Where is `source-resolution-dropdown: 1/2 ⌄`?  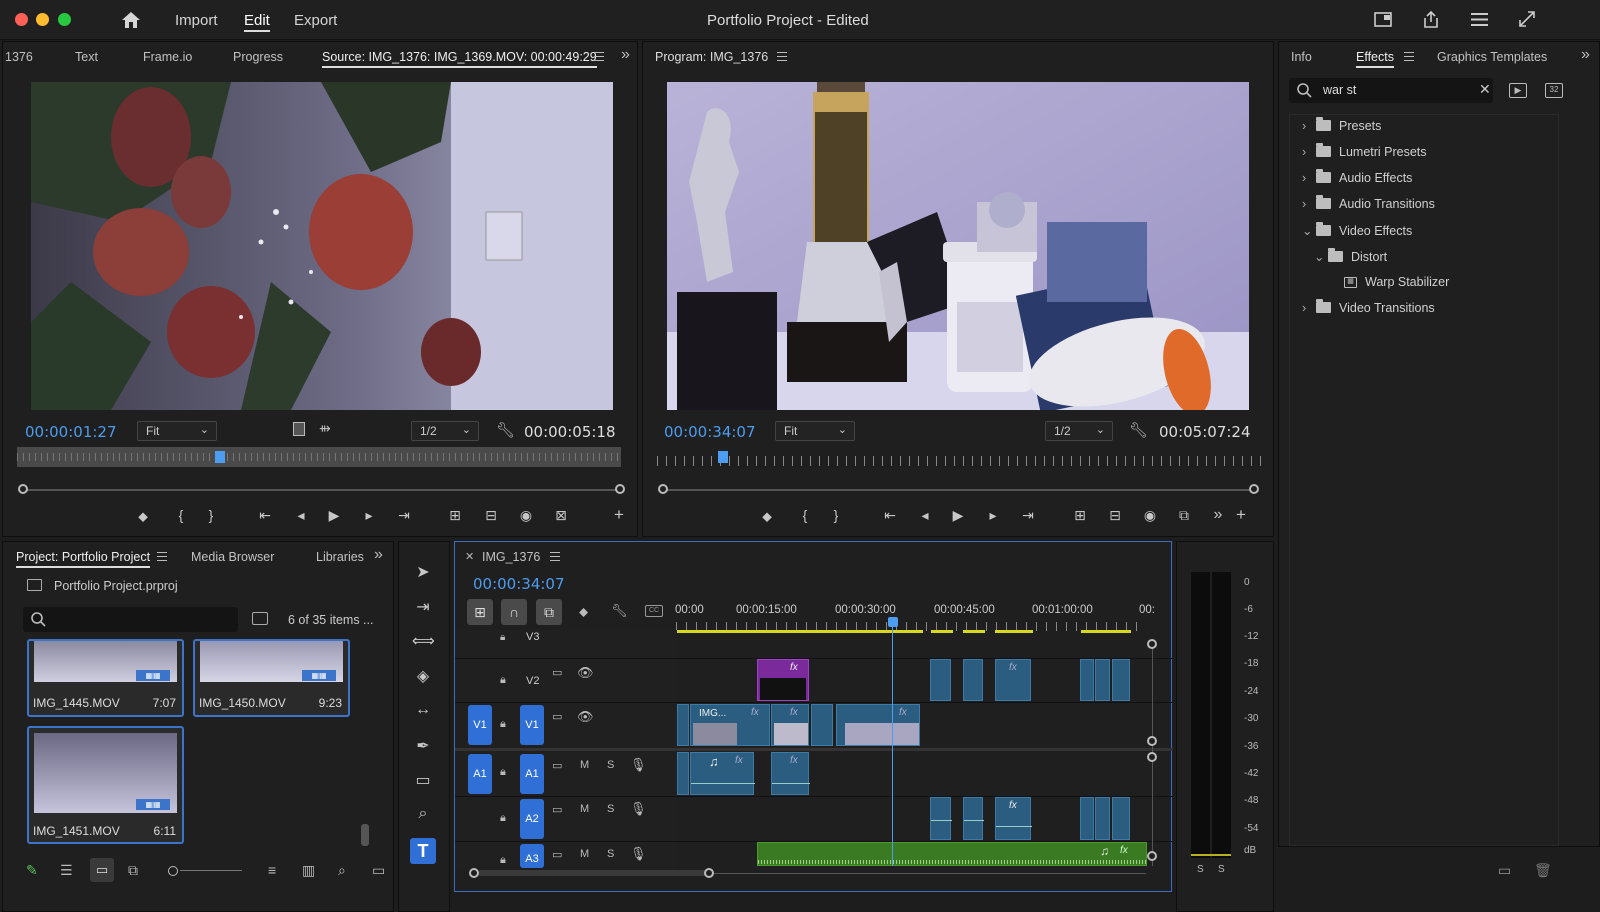 source-resolution-dropdown: 1/2 ⌄ is located at coordinates (445, 431).